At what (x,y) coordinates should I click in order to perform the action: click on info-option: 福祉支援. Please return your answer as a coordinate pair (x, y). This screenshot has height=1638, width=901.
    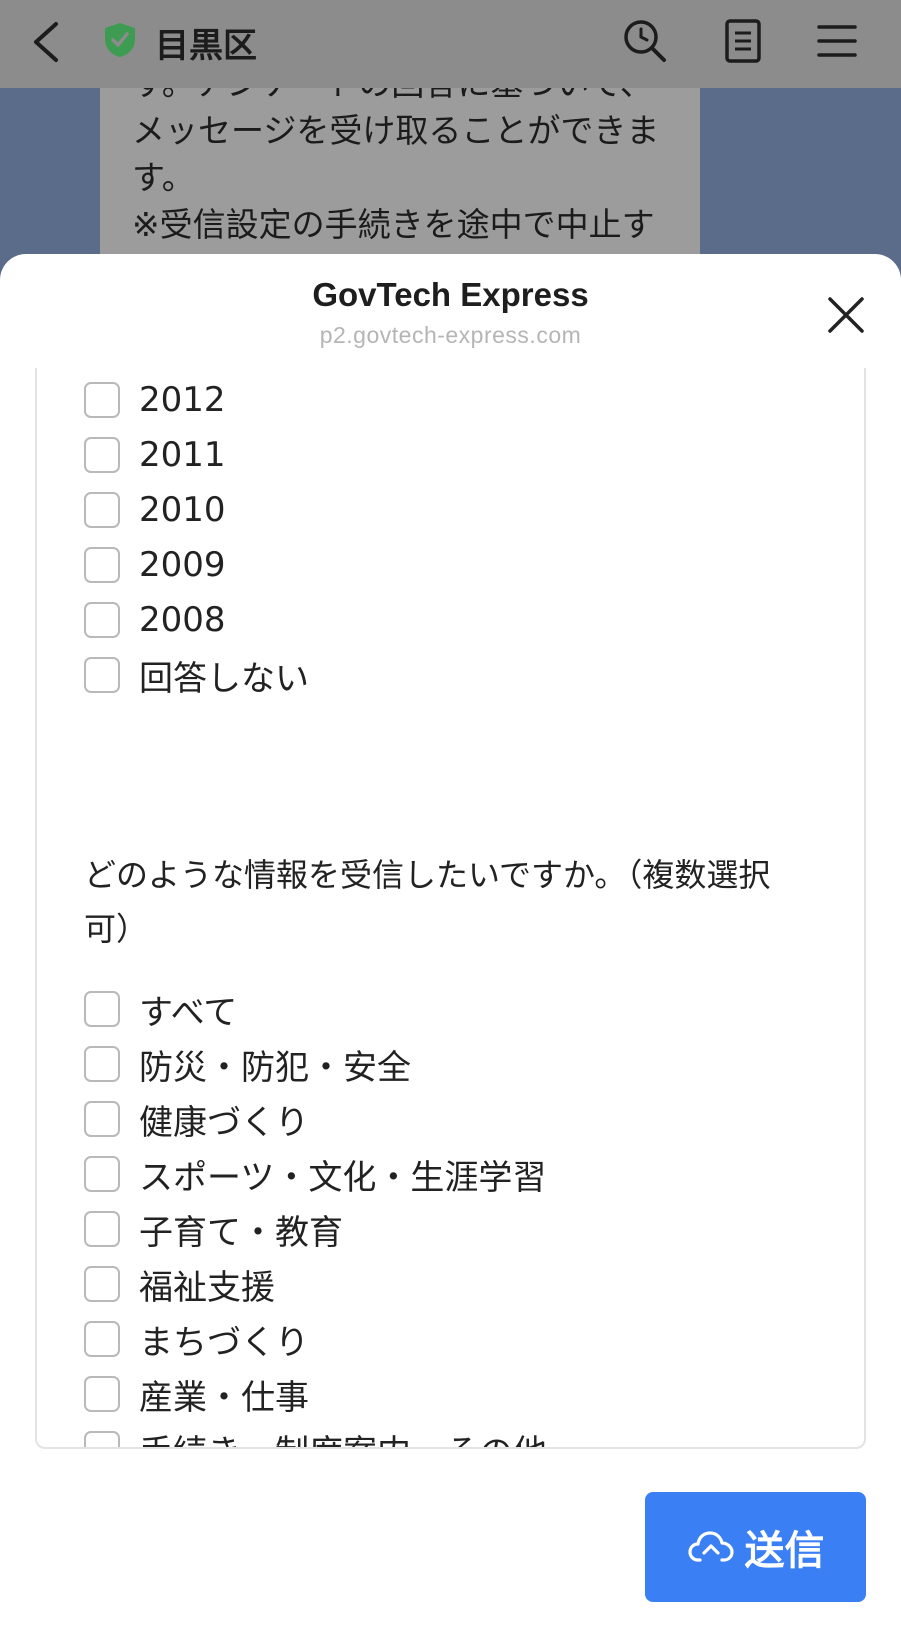
    Looking at the image, I should click on (179, 1285).